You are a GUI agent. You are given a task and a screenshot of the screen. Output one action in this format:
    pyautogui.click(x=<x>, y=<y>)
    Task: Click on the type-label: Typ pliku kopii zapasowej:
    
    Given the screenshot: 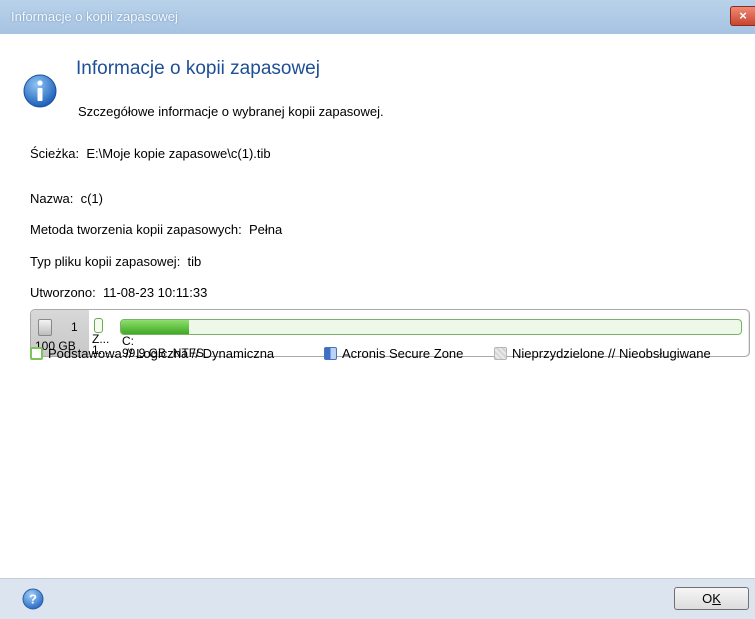 What is the action you would take?
    pyautogui.click(x=105, y=261)
    